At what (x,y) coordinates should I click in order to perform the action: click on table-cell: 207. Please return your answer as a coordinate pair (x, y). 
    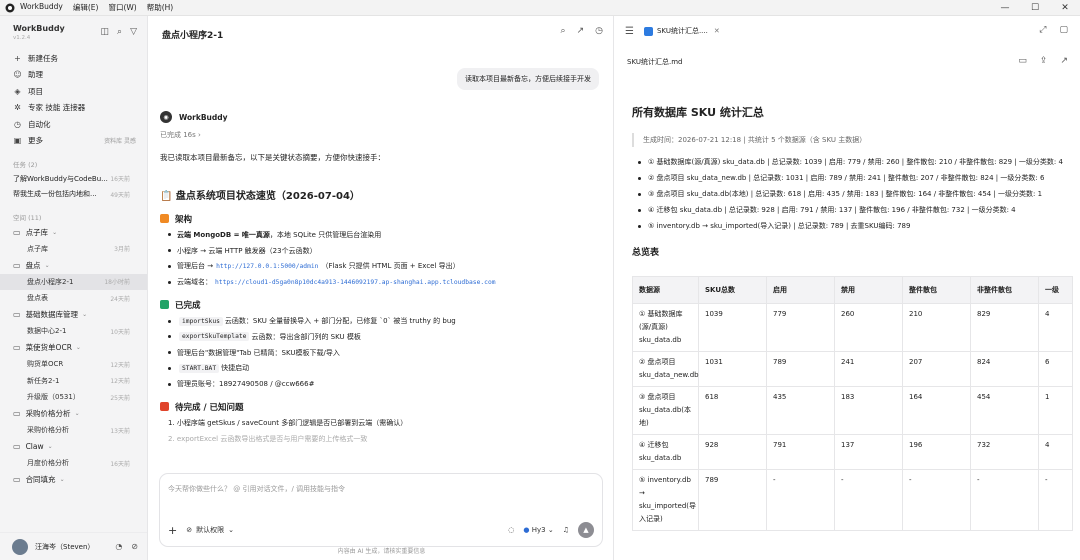
    Looking at the image, I should click on (936, 369).